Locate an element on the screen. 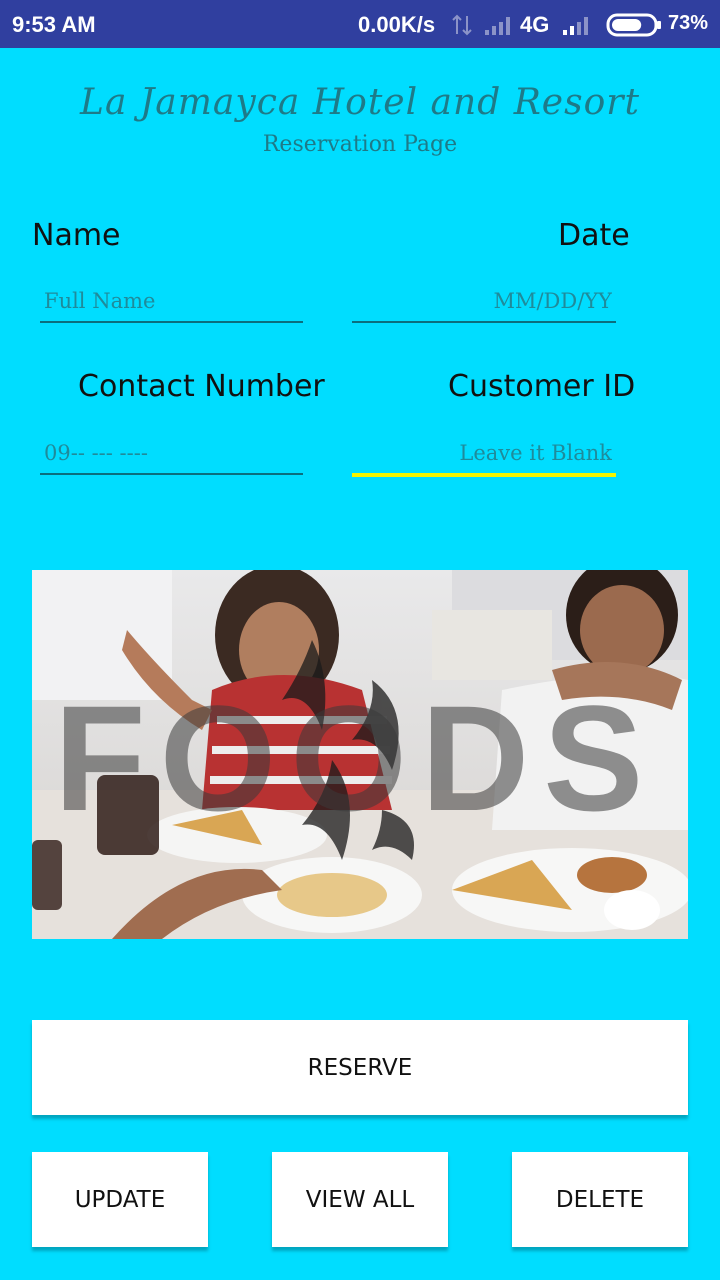  battery-icon is located at coordinates (633, 25).